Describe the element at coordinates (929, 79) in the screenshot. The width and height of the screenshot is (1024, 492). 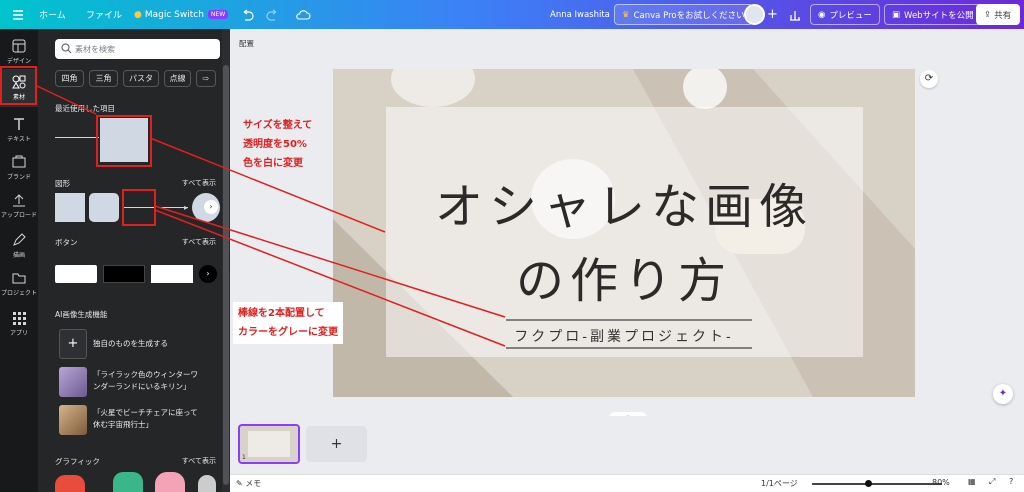
I see `refresh-icon: ⟳` at that location.